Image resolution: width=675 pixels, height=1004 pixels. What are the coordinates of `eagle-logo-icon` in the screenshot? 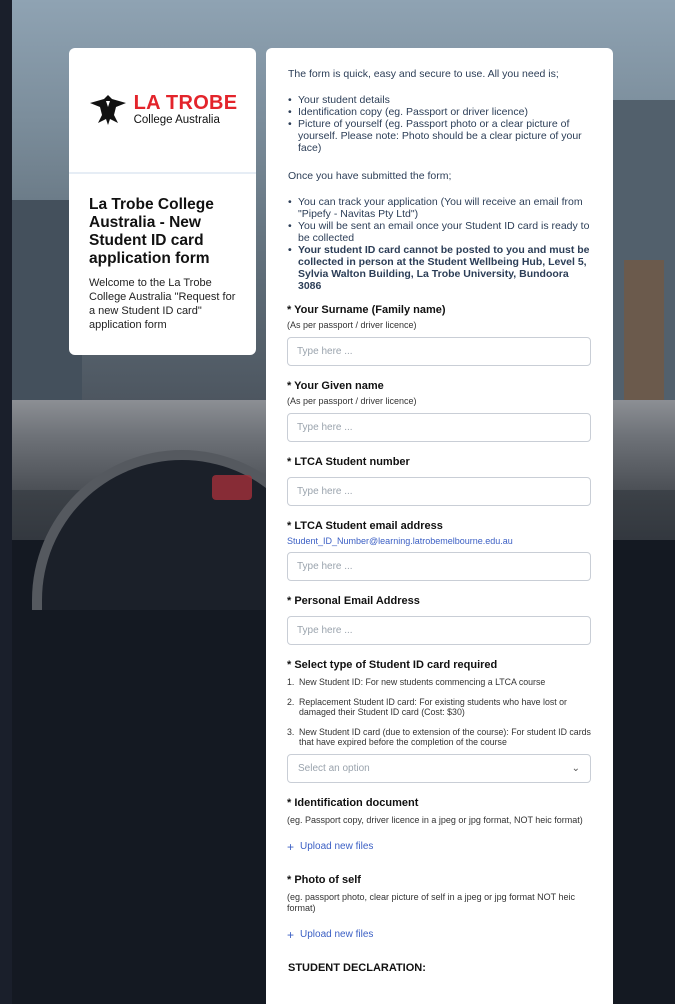 It's located at (107, 110).